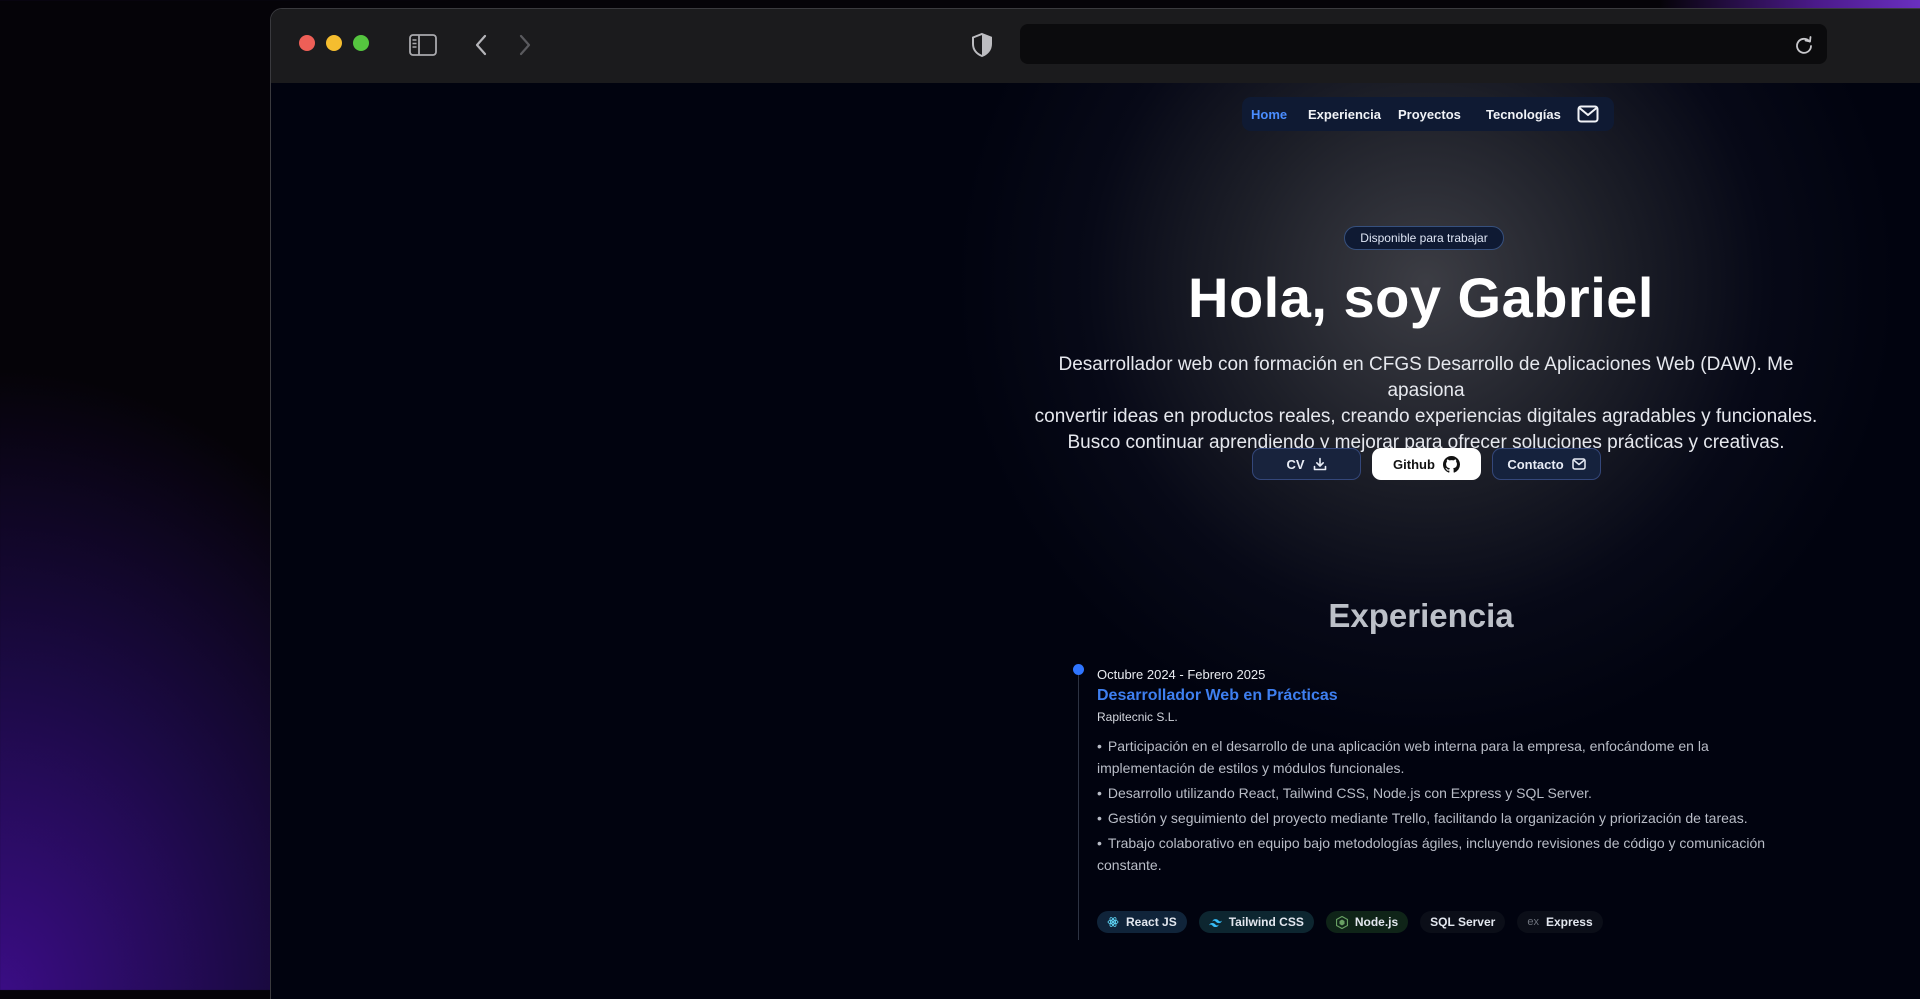  I want to click on tag-label: Node.js, so click(1376, 922).